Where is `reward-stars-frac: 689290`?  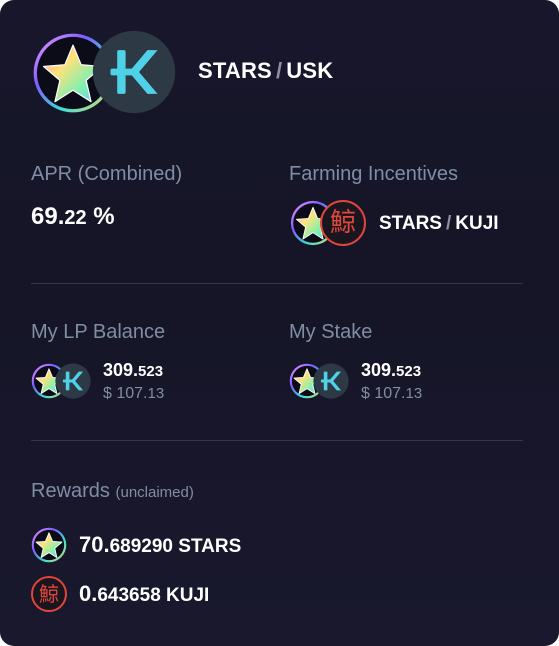
reward-stars-frac: 689290 is located at coordinates (141, 546).